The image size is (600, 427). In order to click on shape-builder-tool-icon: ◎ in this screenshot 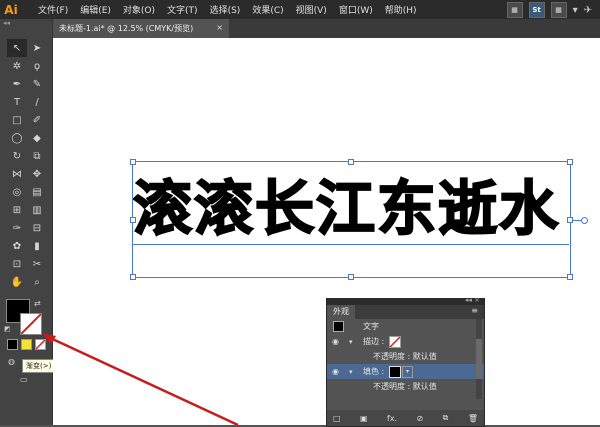, I will do `click(17, 192)`.